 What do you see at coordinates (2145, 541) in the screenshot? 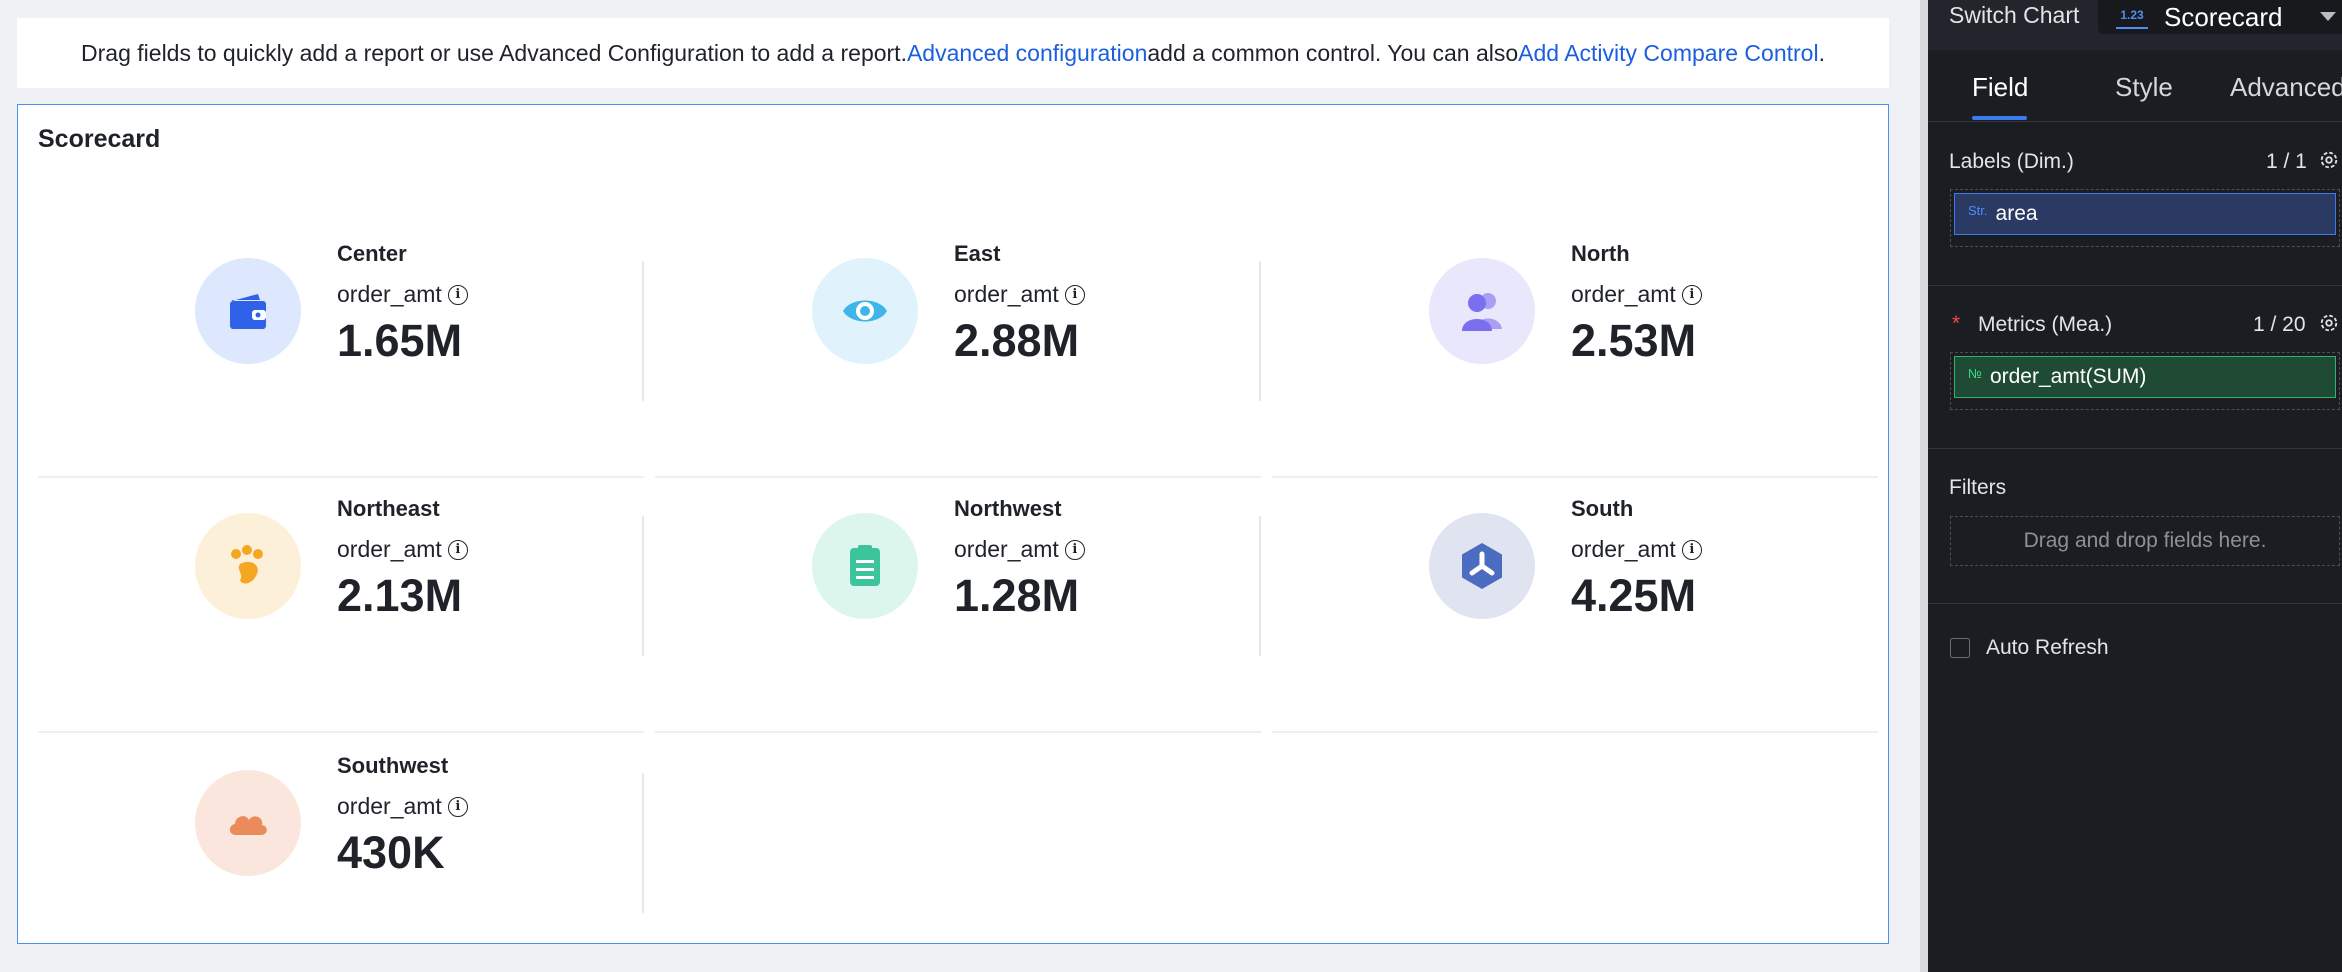
I see `filters-drop-zone: Drag and drop fields here.` at bounding box center [2145, 541].